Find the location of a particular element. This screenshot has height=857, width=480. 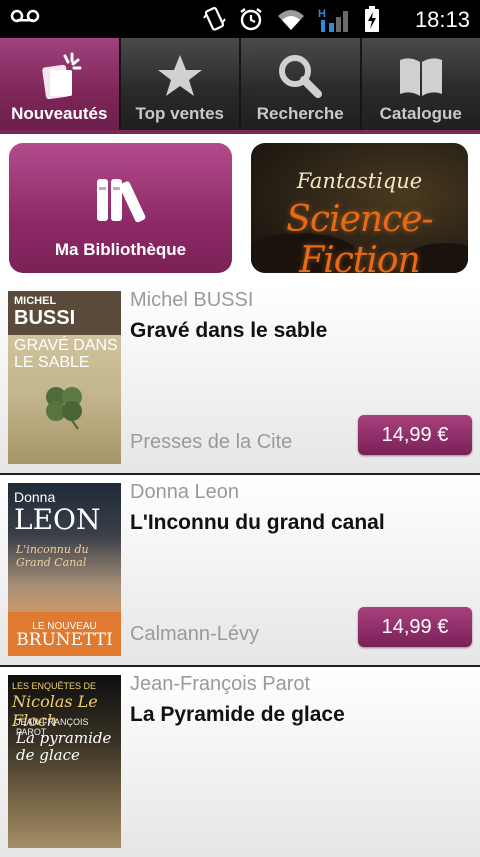

open-book-icon is located at coordinates (421, 76).